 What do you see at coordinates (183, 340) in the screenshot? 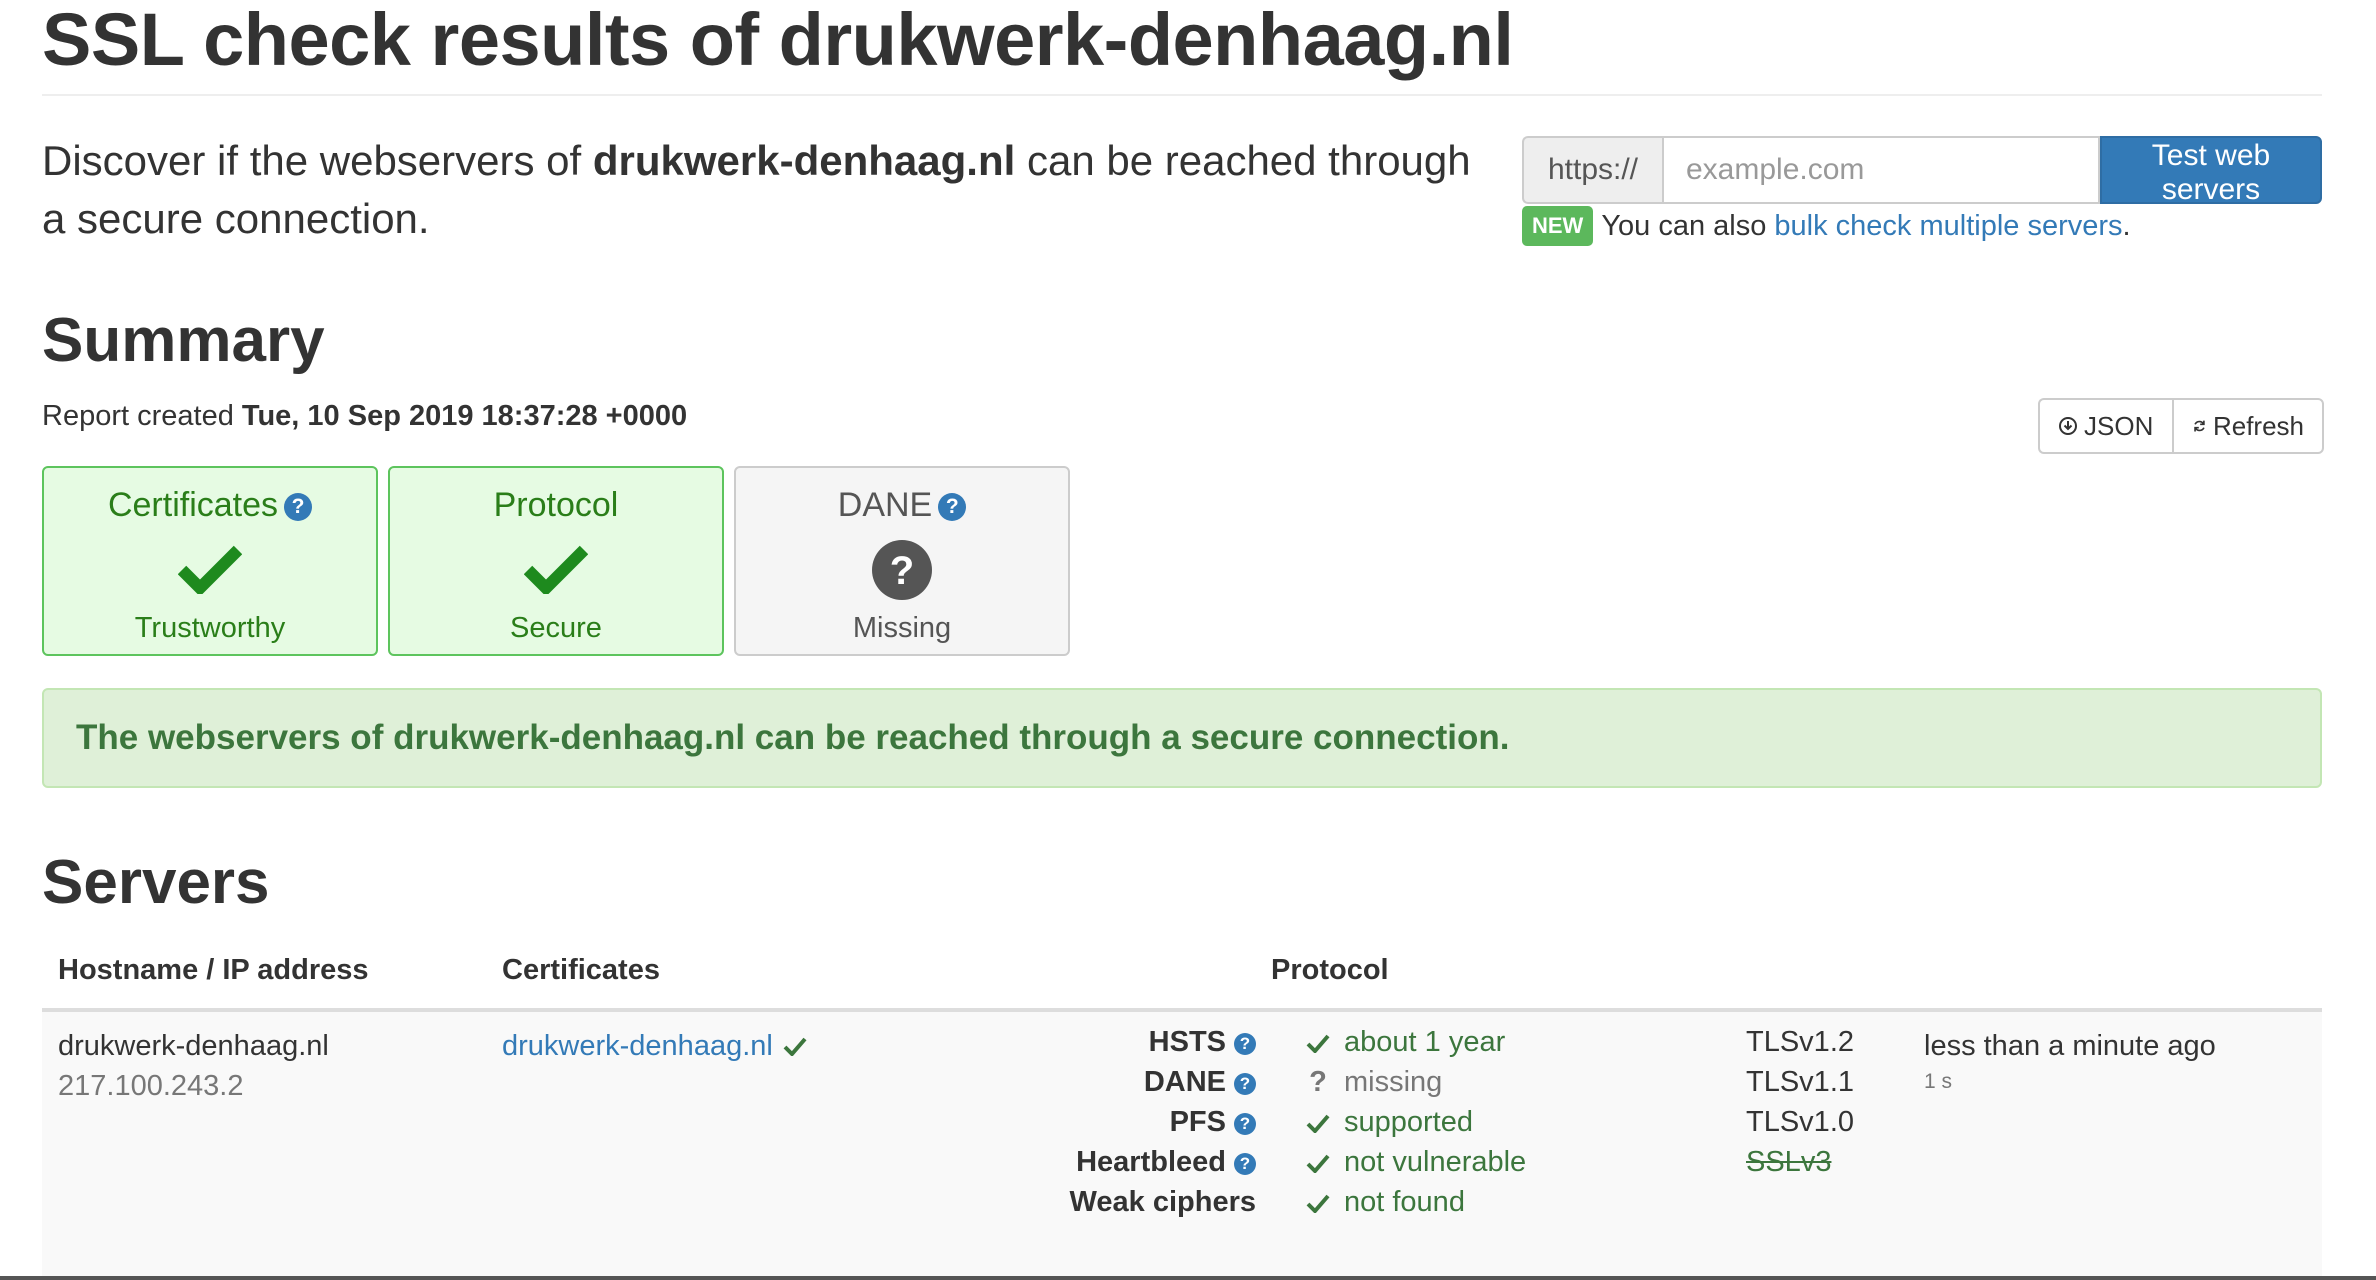
I see `summary-heading: Summary` at bounding box center [183, 340].